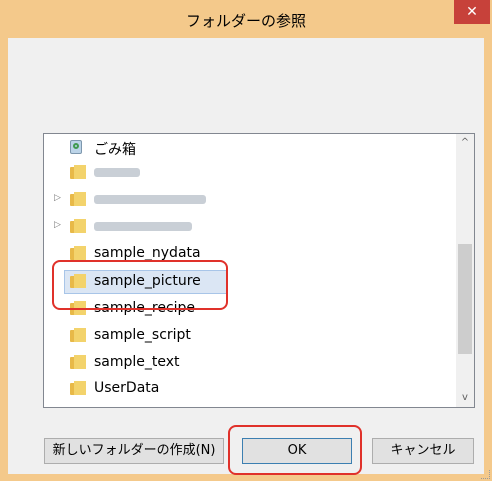  I want to click on close-button: ✕, so click(472, 12).